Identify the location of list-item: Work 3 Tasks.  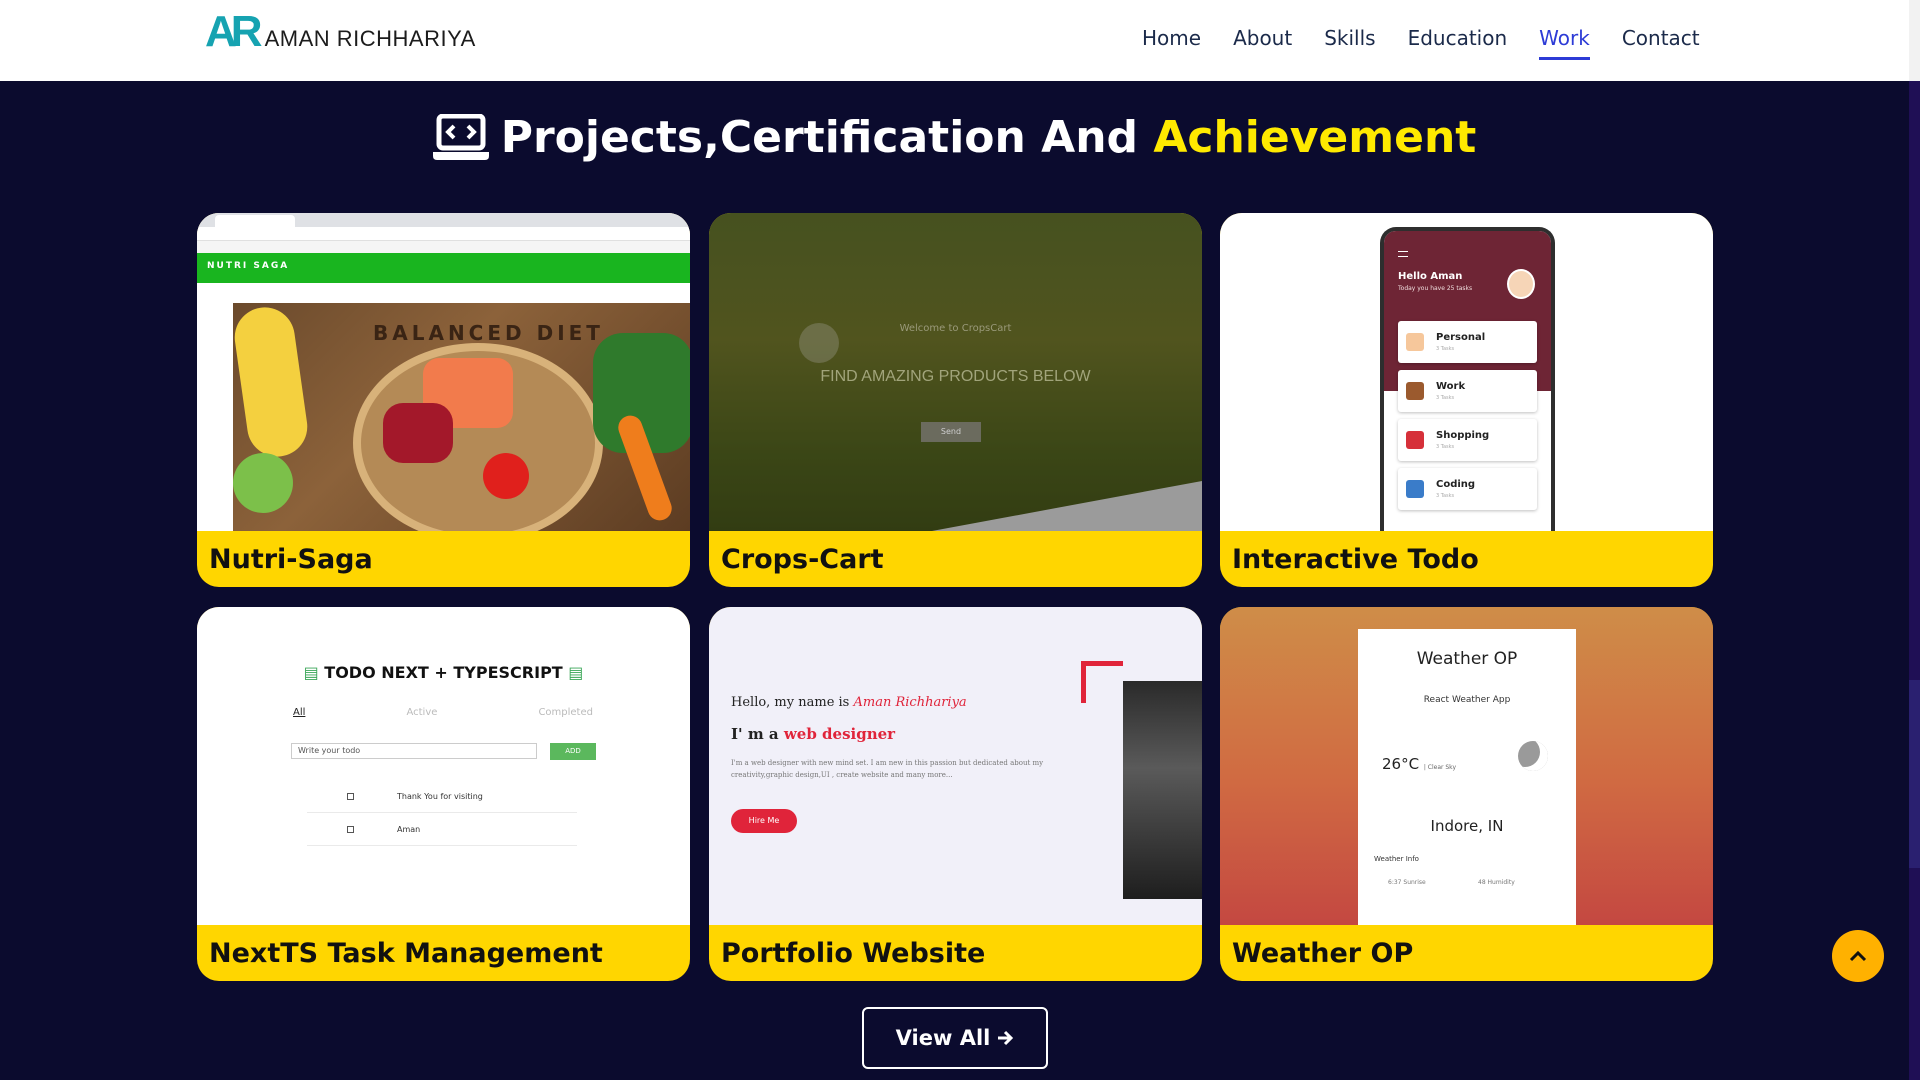
(1467, 391).